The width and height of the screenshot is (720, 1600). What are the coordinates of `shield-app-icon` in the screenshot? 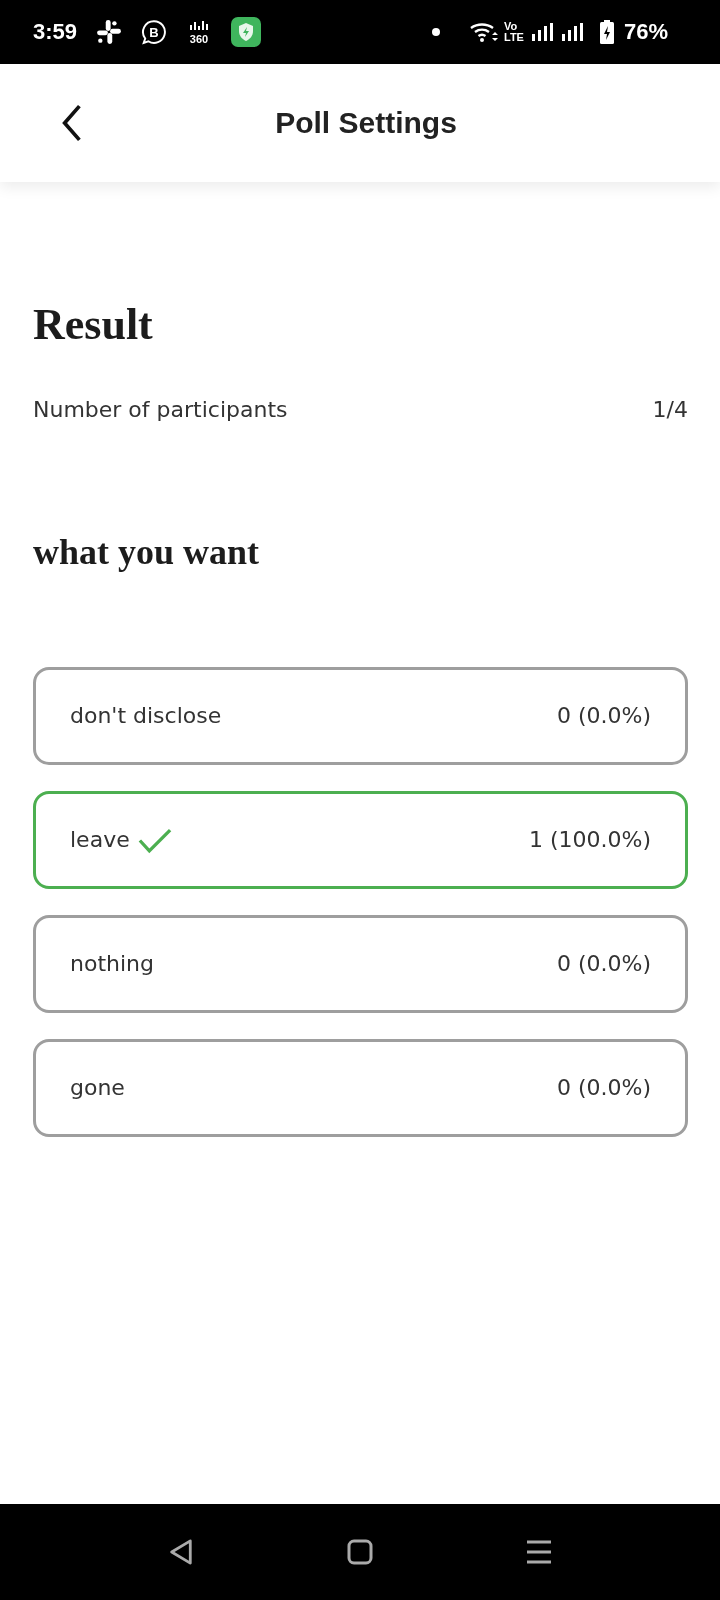 It's located at (246, 32).